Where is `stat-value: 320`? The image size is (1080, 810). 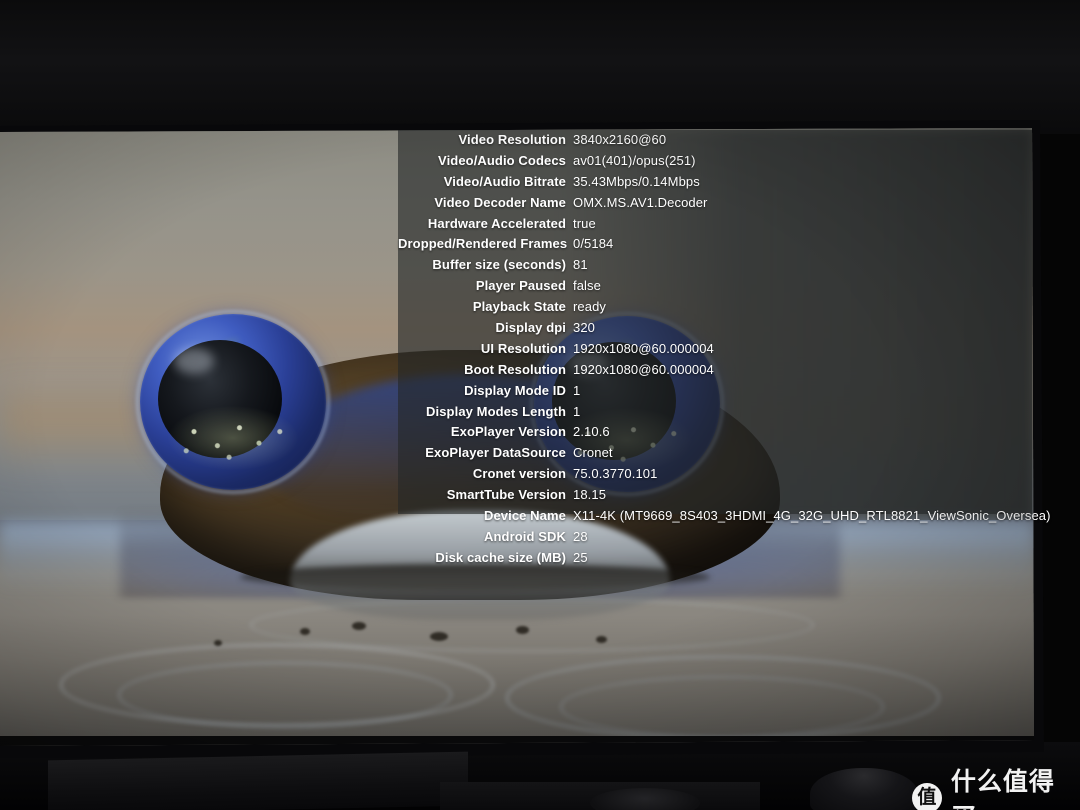
stat-value: 320 is located at coordinates (584, 328).